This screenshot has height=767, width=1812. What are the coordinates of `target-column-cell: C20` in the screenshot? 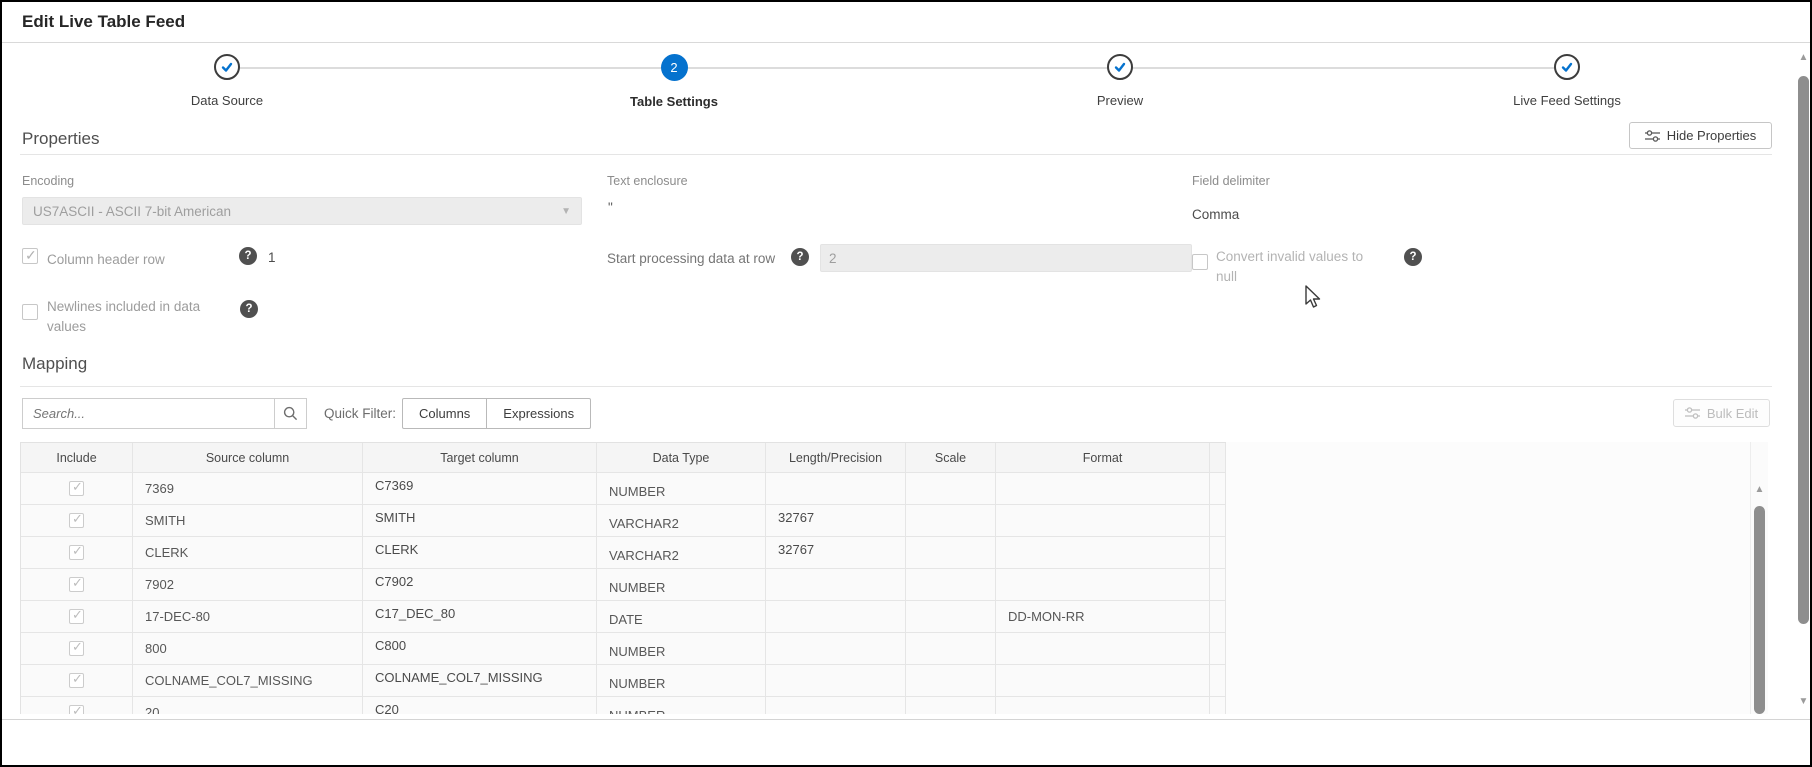 It's located at (480, 705).